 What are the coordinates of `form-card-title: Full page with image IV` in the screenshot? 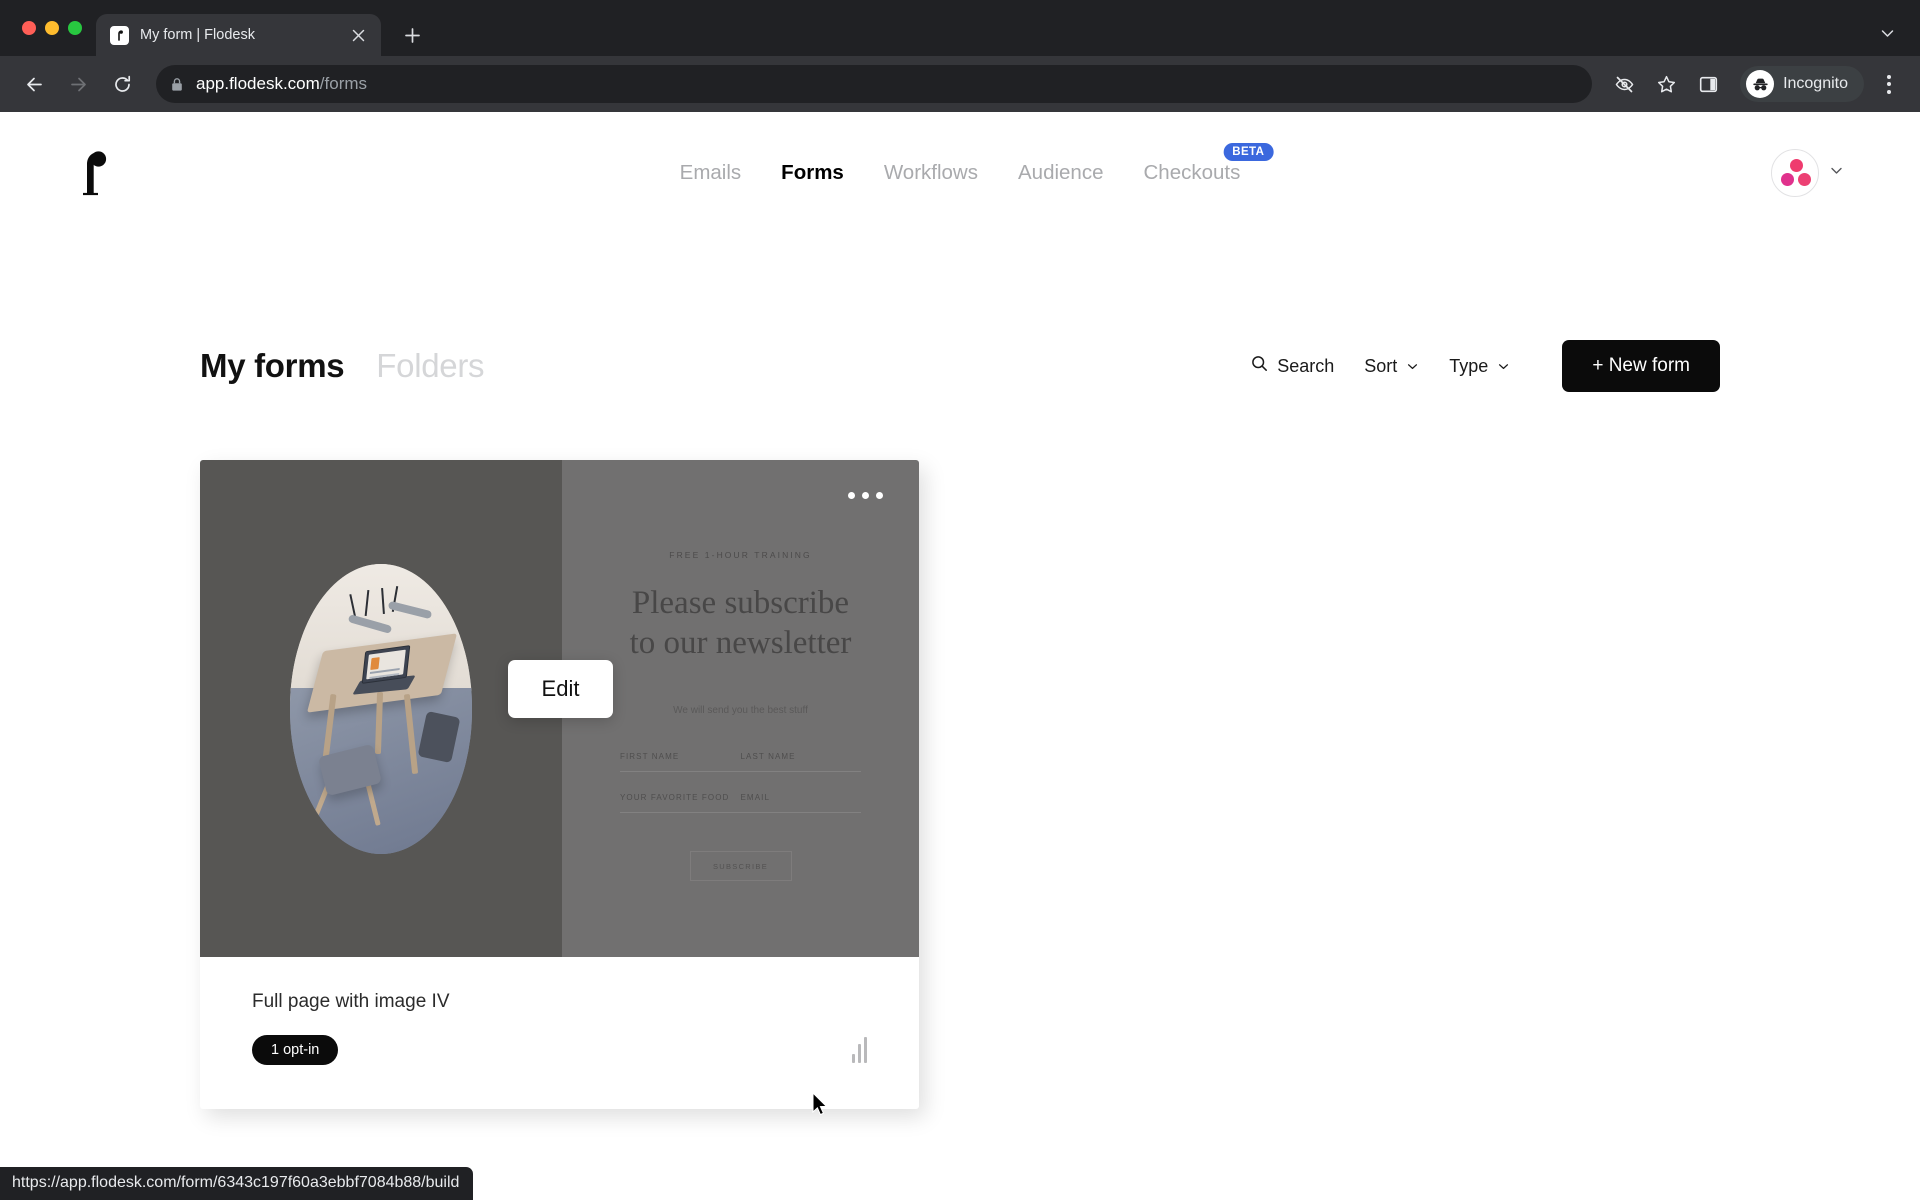 It's located at (351, 1001).